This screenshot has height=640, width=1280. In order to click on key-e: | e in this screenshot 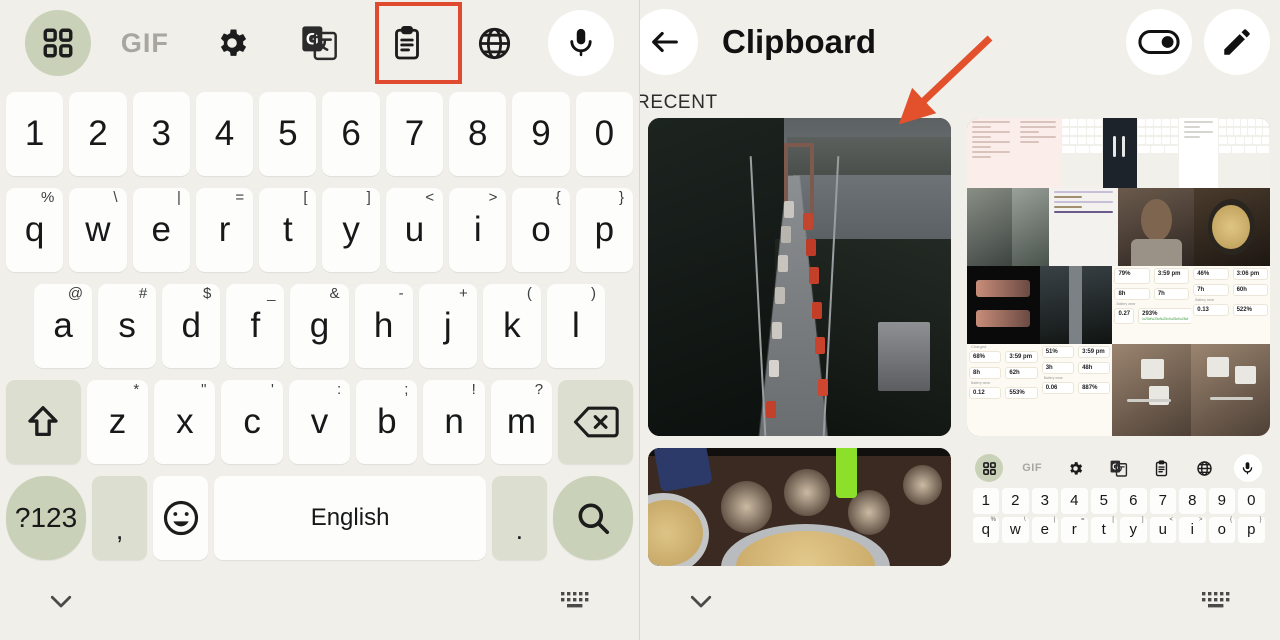, I will do `click(161, 230)`.